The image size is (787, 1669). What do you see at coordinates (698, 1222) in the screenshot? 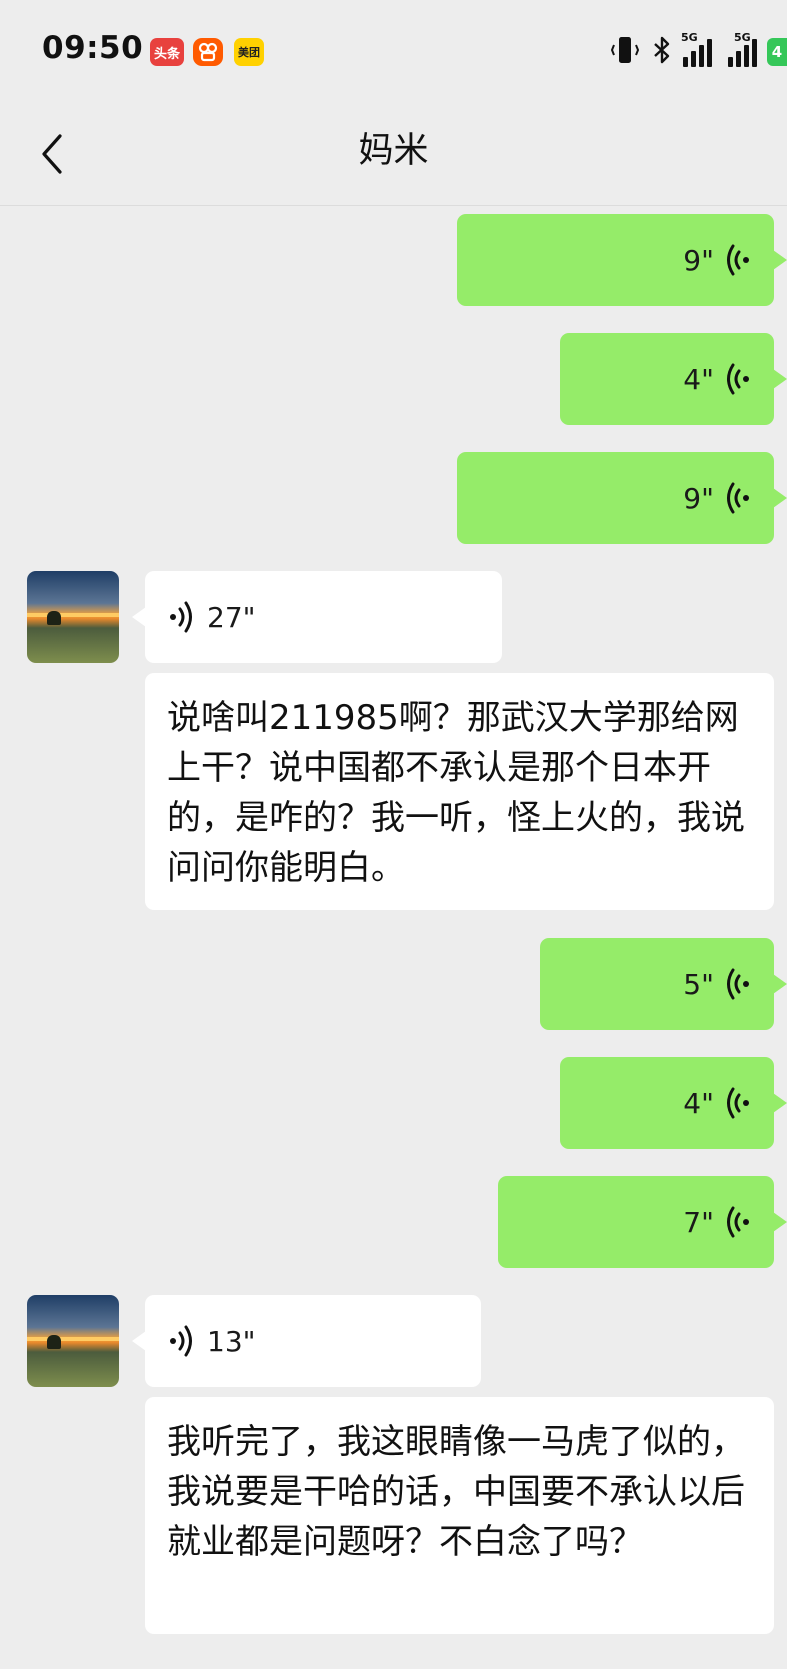
I see `voice-duration: 7"` at bounding box center [698, 1222].